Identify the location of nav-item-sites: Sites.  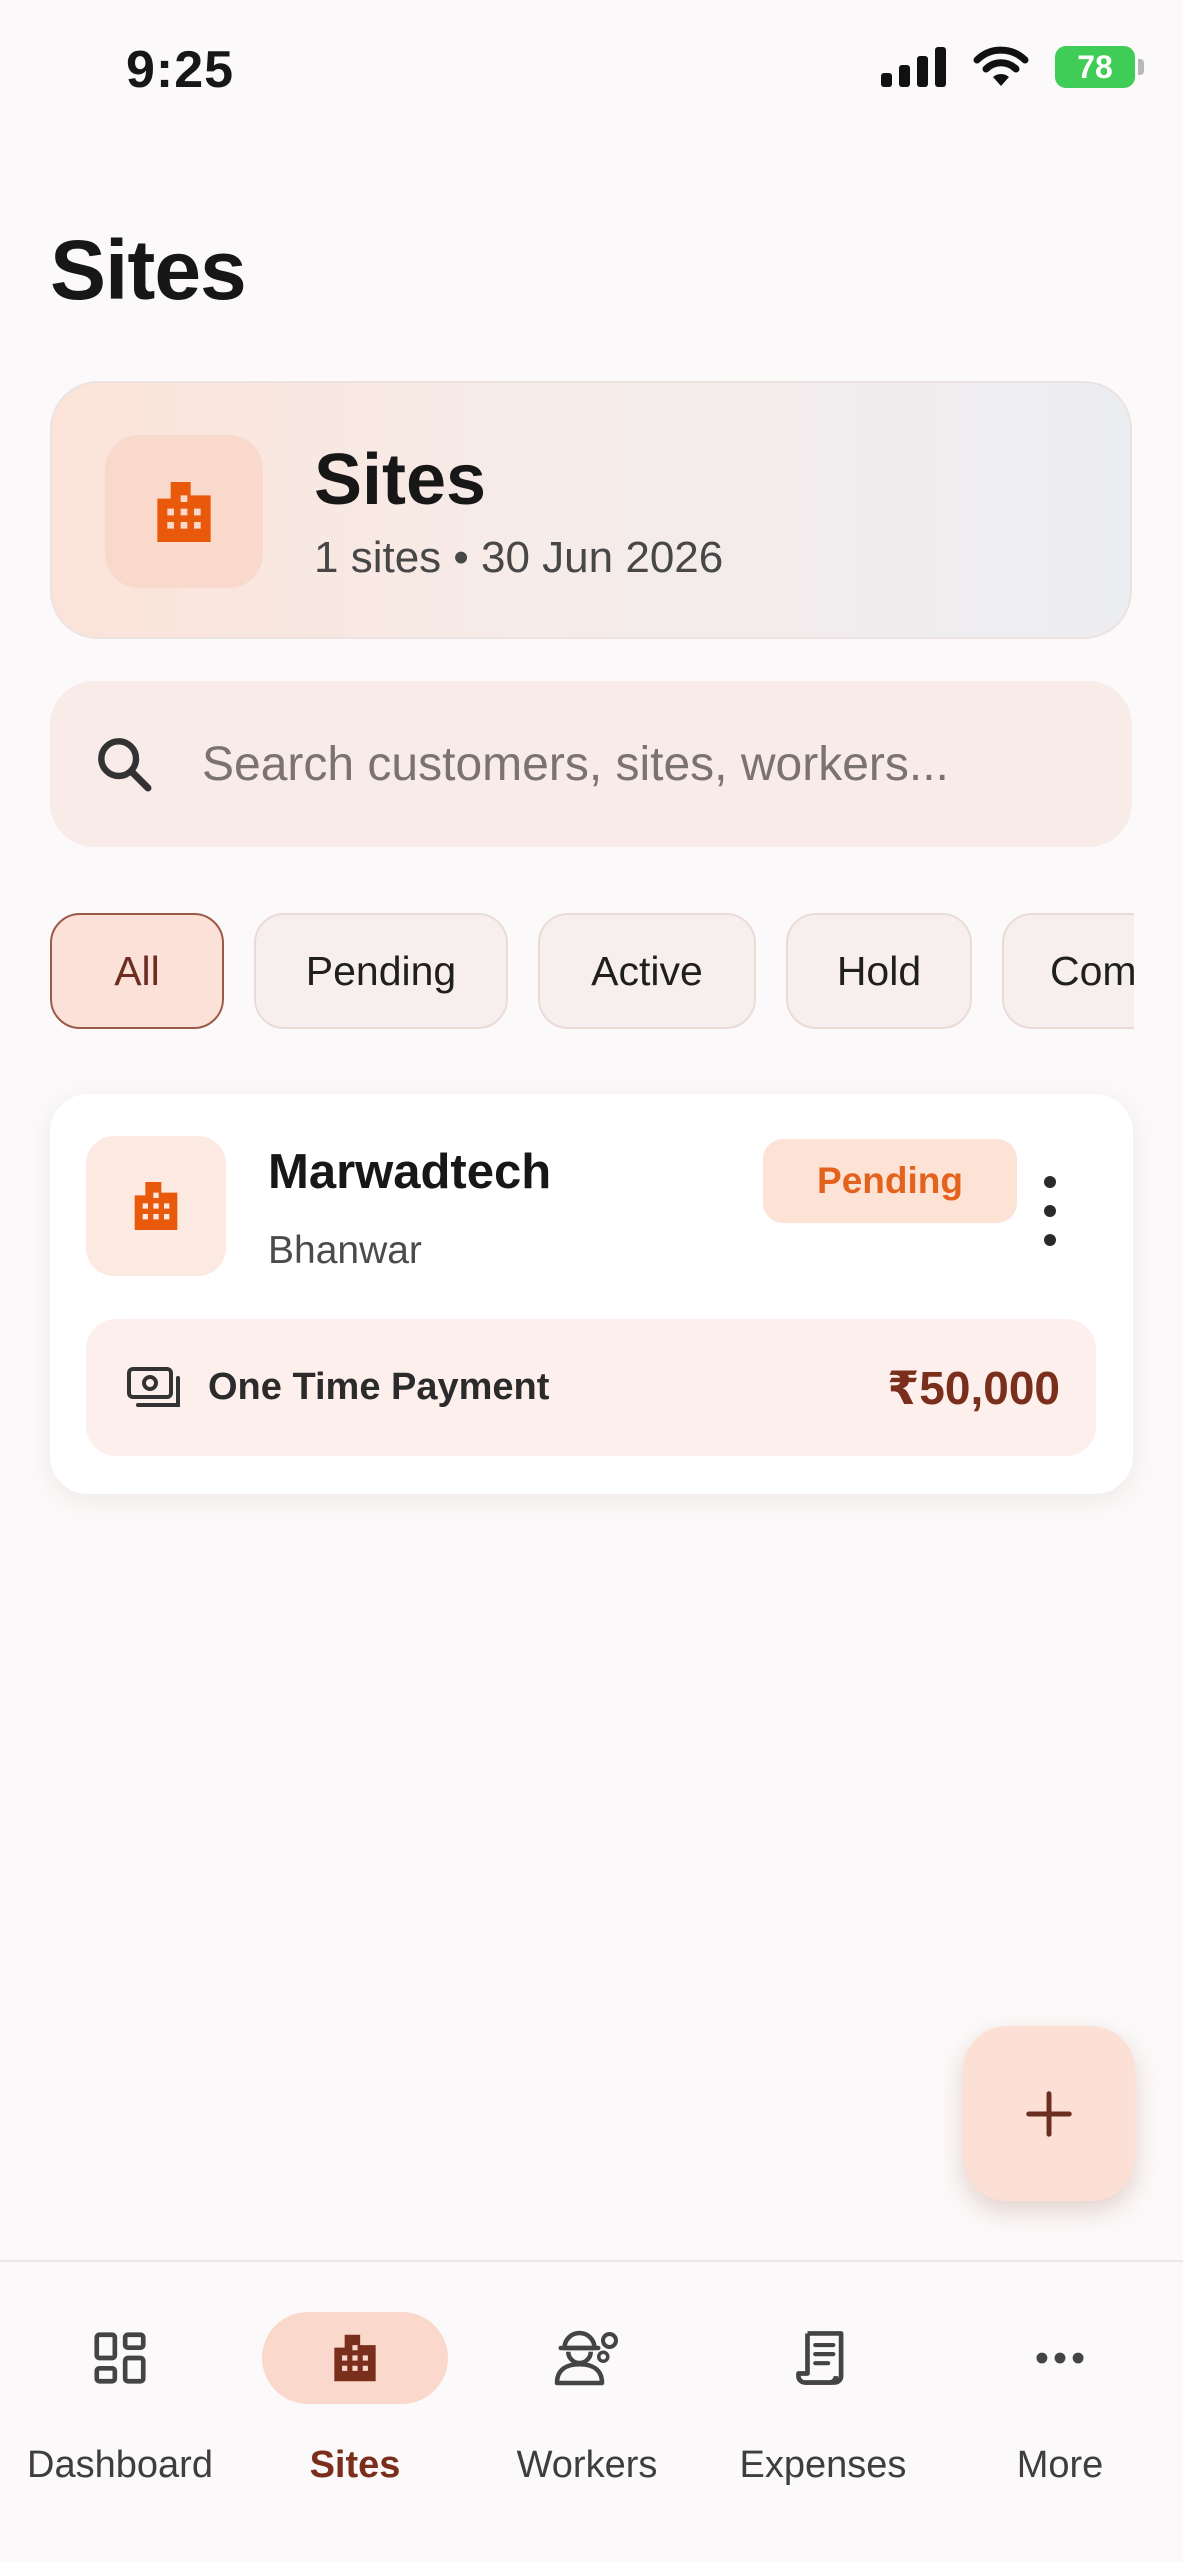
(355, 2402).